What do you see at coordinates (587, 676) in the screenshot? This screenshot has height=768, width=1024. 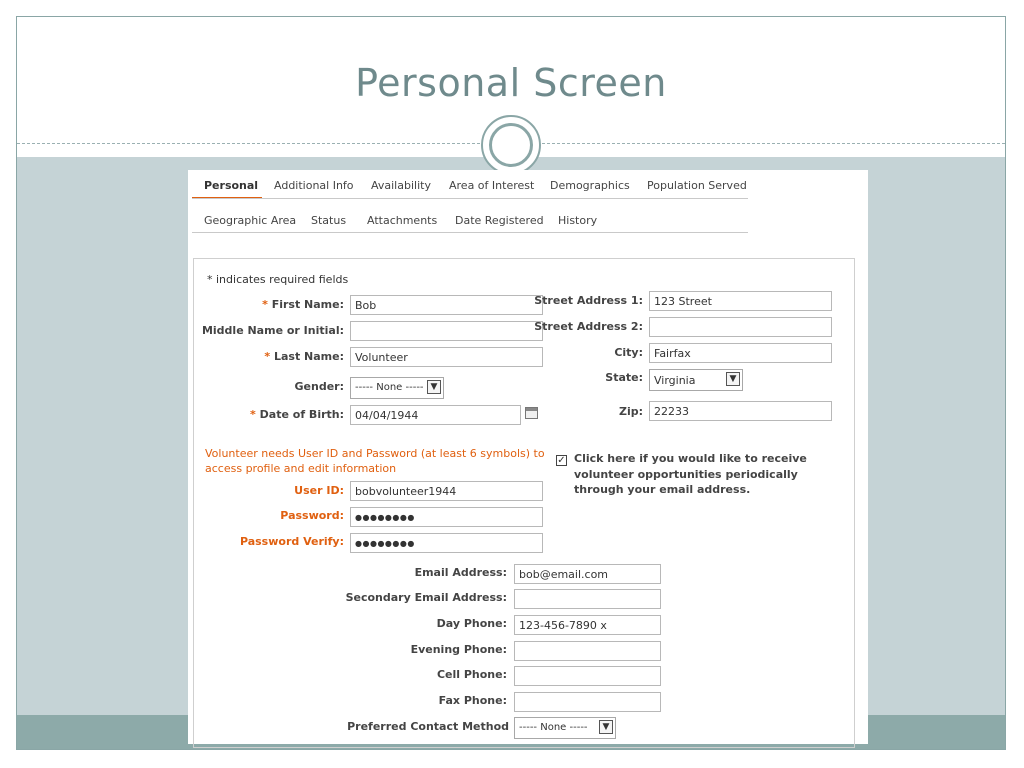 I see `cell-phone-input` at bounding box center [587, 676].